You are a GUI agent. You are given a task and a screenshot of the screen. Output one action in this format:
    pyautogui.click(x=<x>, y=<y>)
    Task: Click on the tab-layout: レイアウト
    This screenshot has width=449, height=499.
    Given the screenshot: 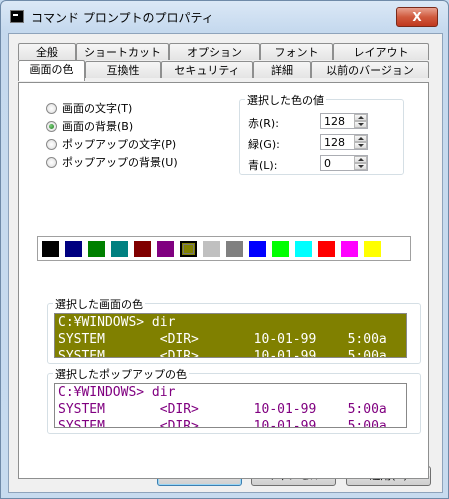 What is the action you would take?
    pyautogui.click(x=381, y=51)
    